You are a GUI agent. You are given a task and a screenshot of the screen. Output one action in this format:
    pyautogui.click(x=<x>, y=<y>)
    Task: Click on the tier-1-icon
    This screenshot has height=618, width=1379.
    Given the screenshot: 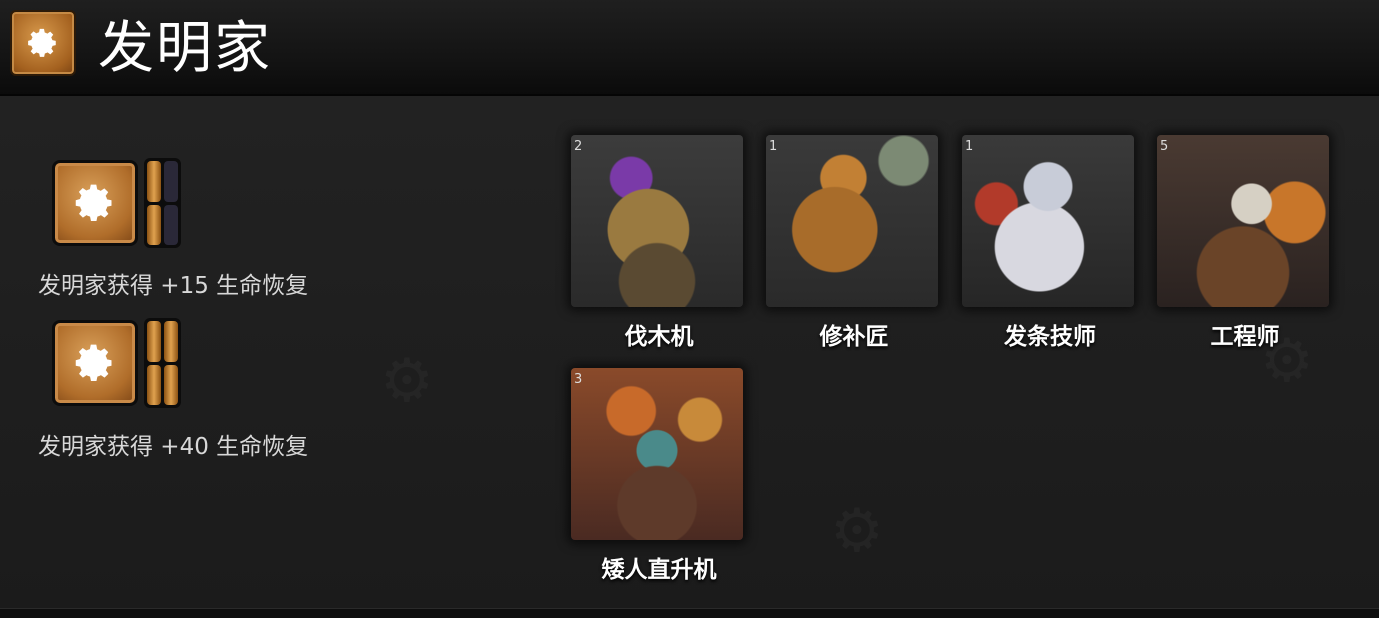 What is the action you would take?
    pyautogui.click(x=95, y=203)
    